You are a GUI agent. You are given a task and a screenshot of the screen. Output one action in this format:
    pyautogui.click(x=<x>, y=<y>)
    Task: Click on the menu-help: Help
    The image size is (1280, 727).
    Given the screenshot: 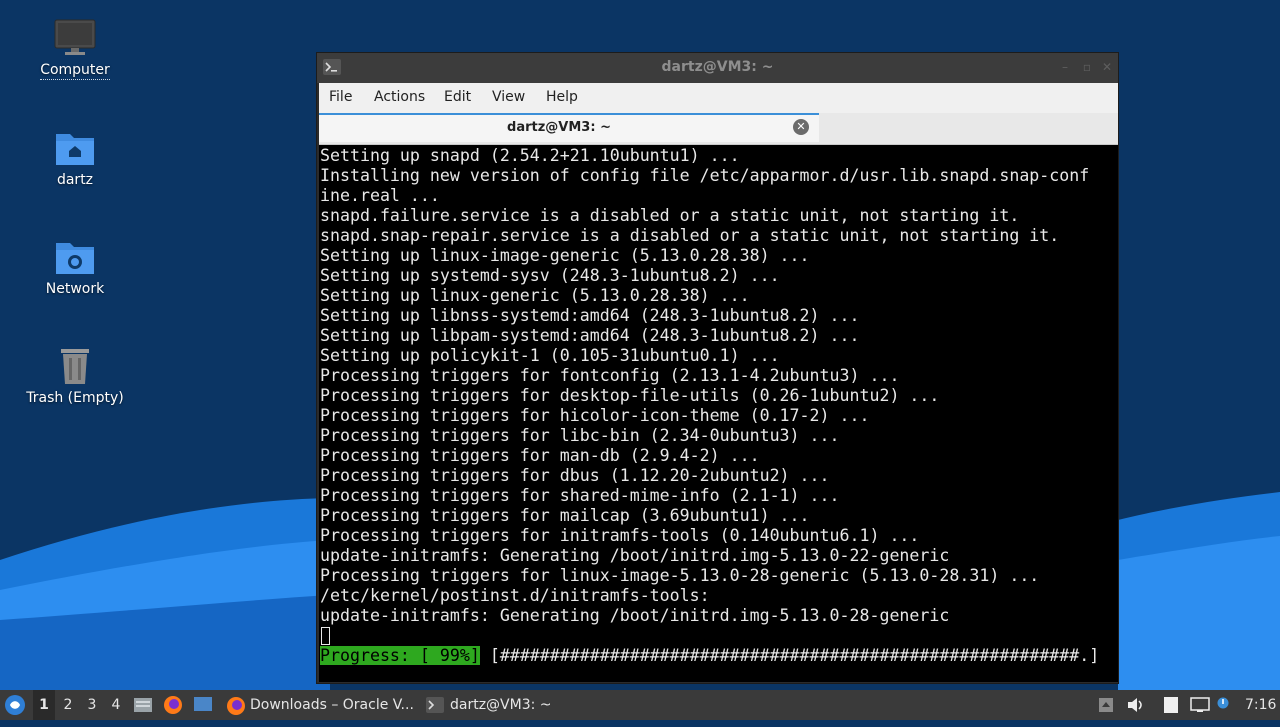 What is the action you would take?
    pyautogui.click(x=562, y=97)
    